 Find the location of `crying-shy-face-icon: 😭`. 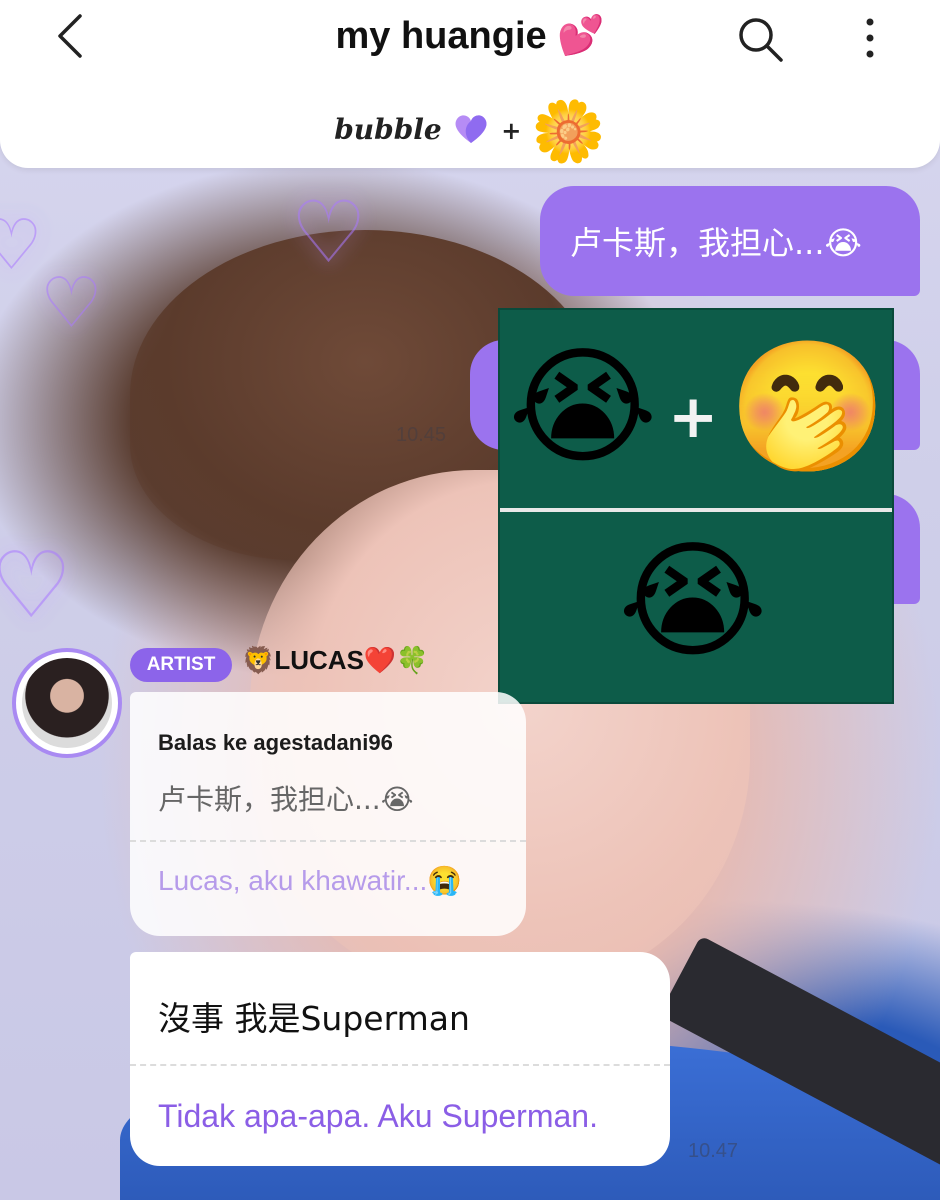

crying-shy-face-icon: 😭 is located at coordinates (693, 601).